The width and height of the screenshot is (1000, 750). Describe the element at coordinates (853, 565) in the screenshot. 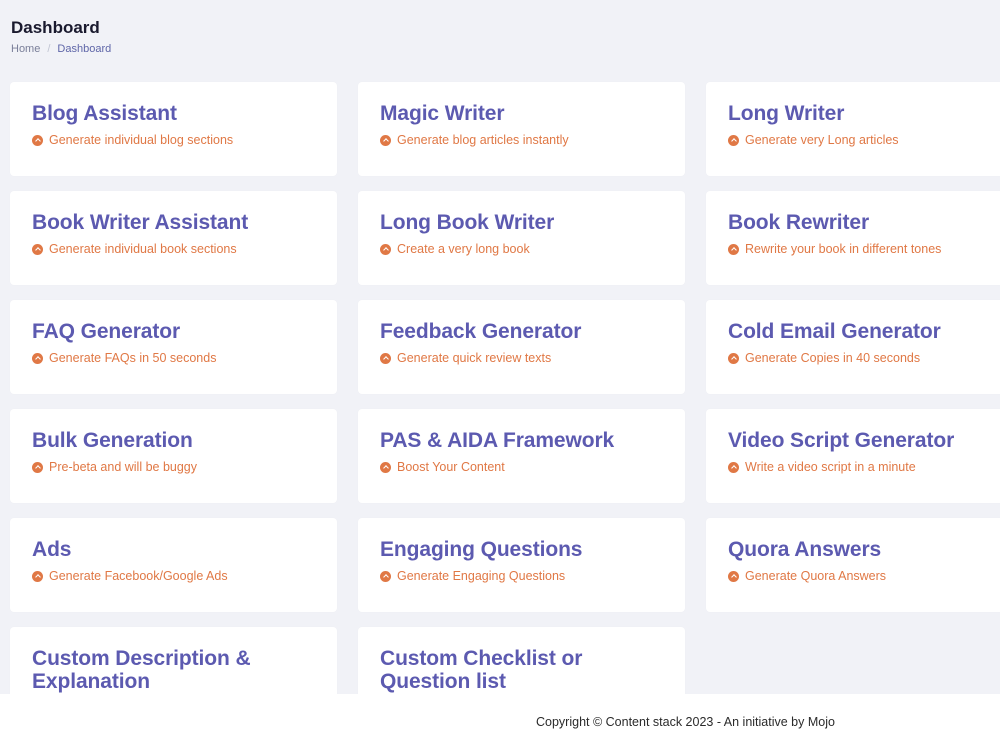

I see `card-quora-answers: Quora Answers Generate Quora Answers` at that location.